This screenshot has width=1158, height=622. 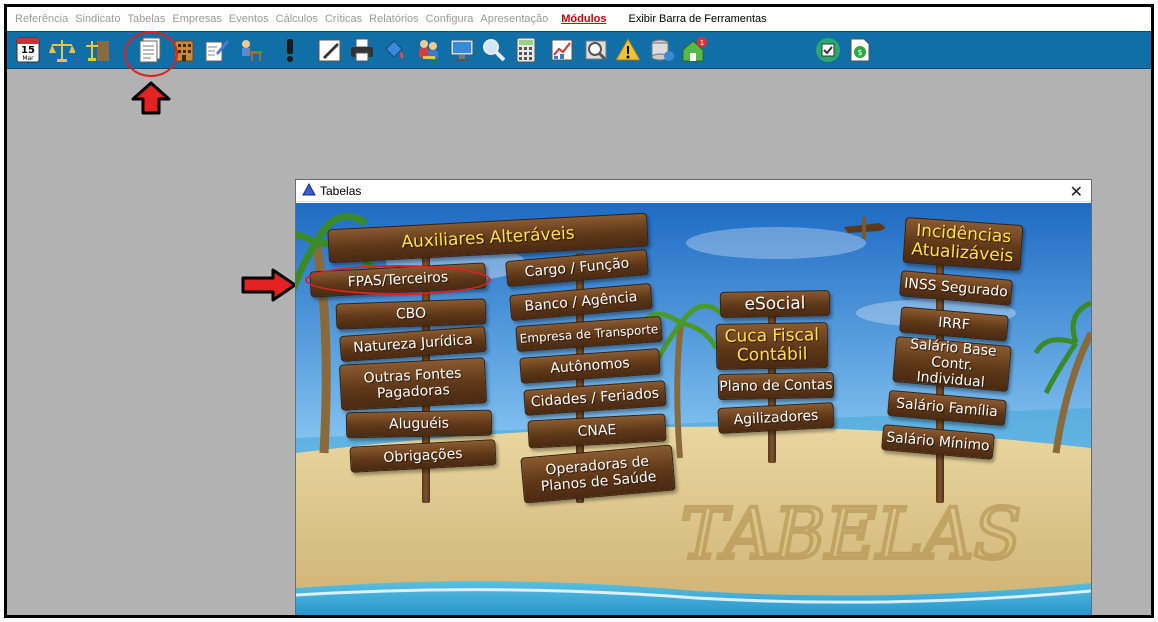 I want to click on money-document-icon: $, so click(x=860, y=50).